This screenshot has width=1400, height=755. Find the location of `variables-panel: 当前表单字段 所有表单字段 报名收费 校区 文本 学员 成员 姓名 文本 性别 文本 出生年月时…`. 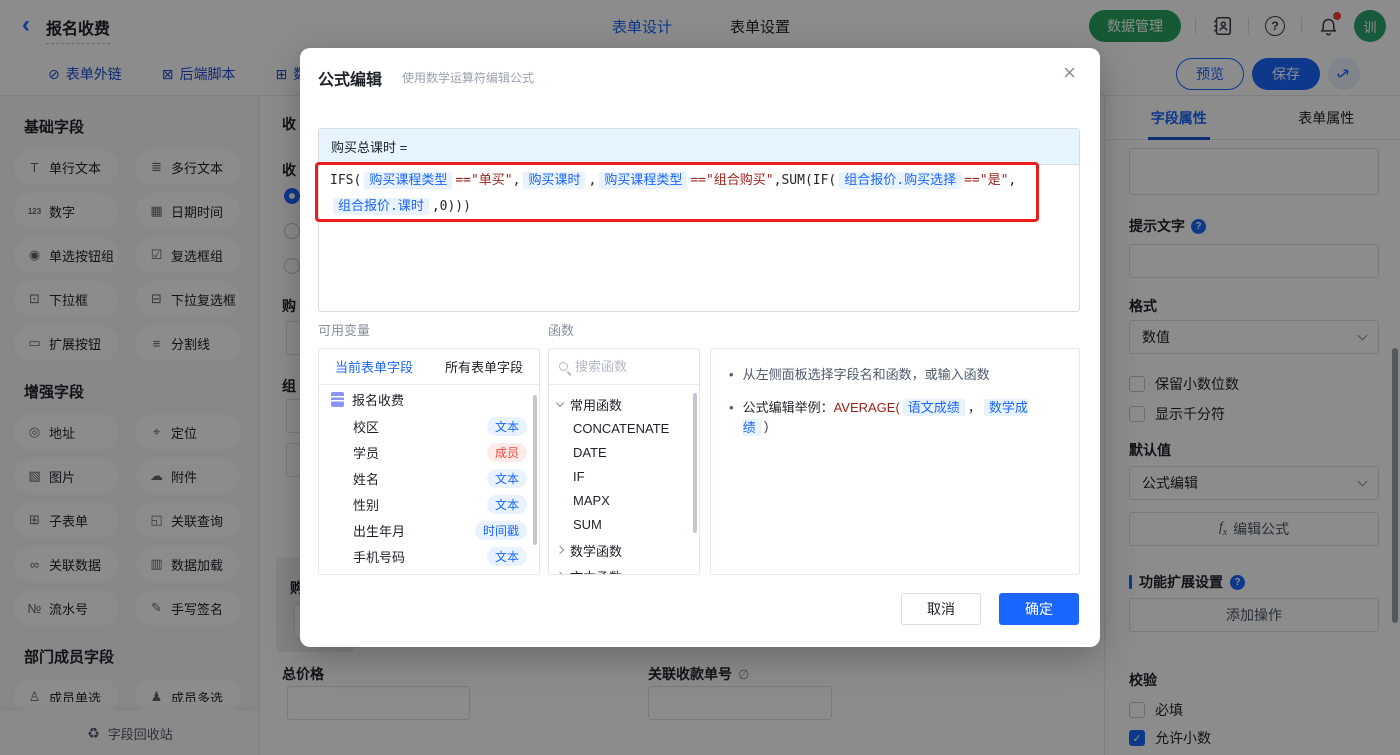

variables-panel: 当前表单字段 所有表单字段 报名收费 校区 文本 学员 成员 姓名 文本 性别 文本 出生年月时… is located at coordinates (429, 461).